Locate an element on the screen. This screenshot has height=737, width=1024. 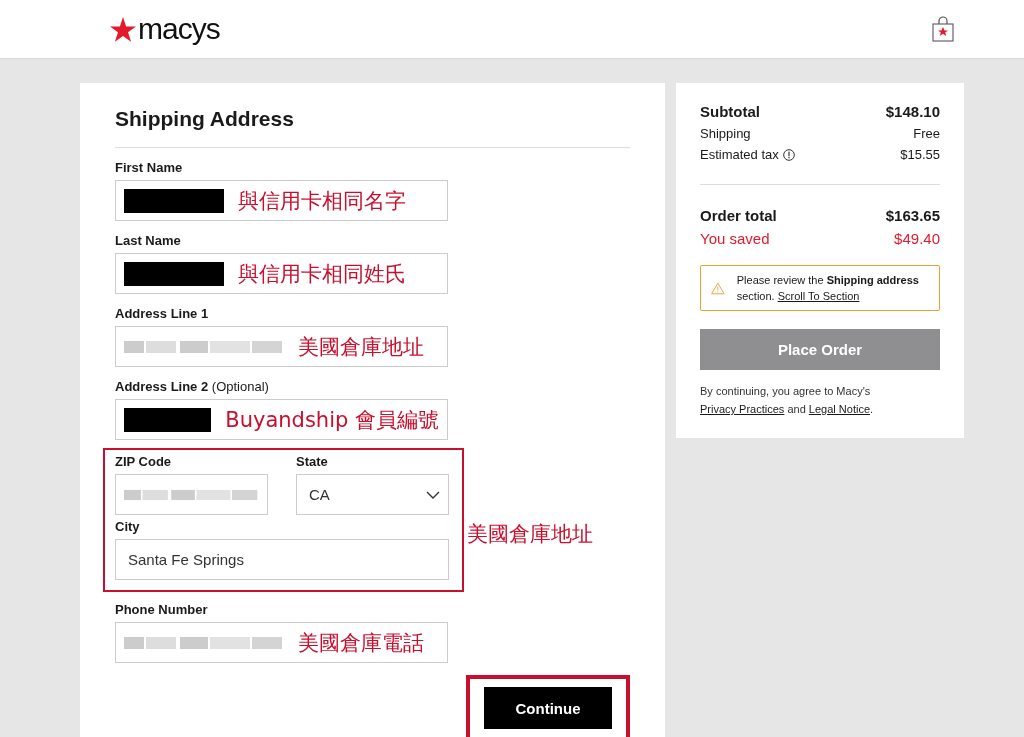
input-field: 美國倉庫電話 is located at coordinates (281, 642).